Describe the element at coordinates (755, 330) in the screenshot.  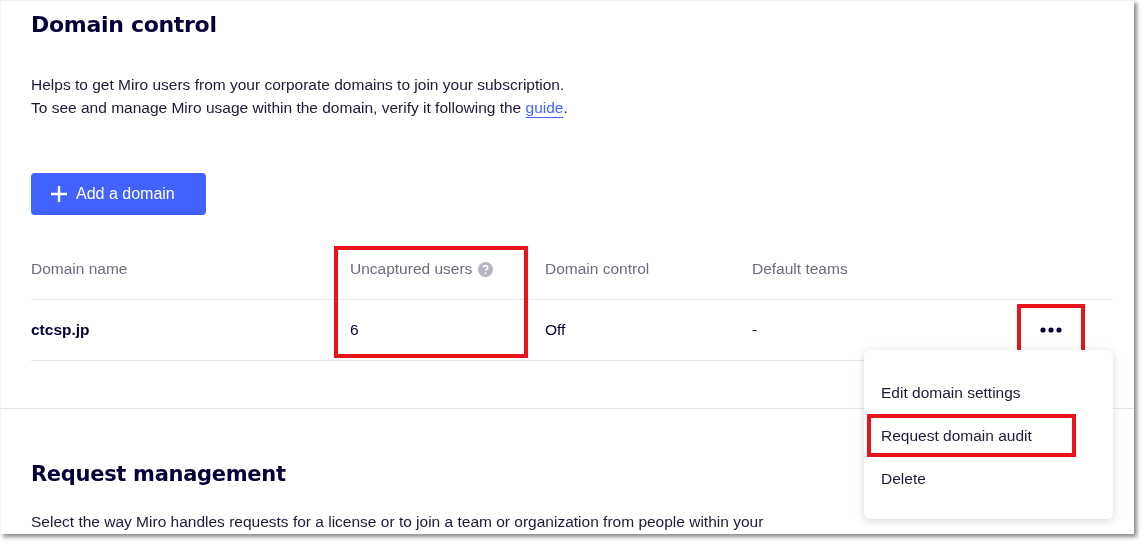
I see `table-cell: -` at that location.